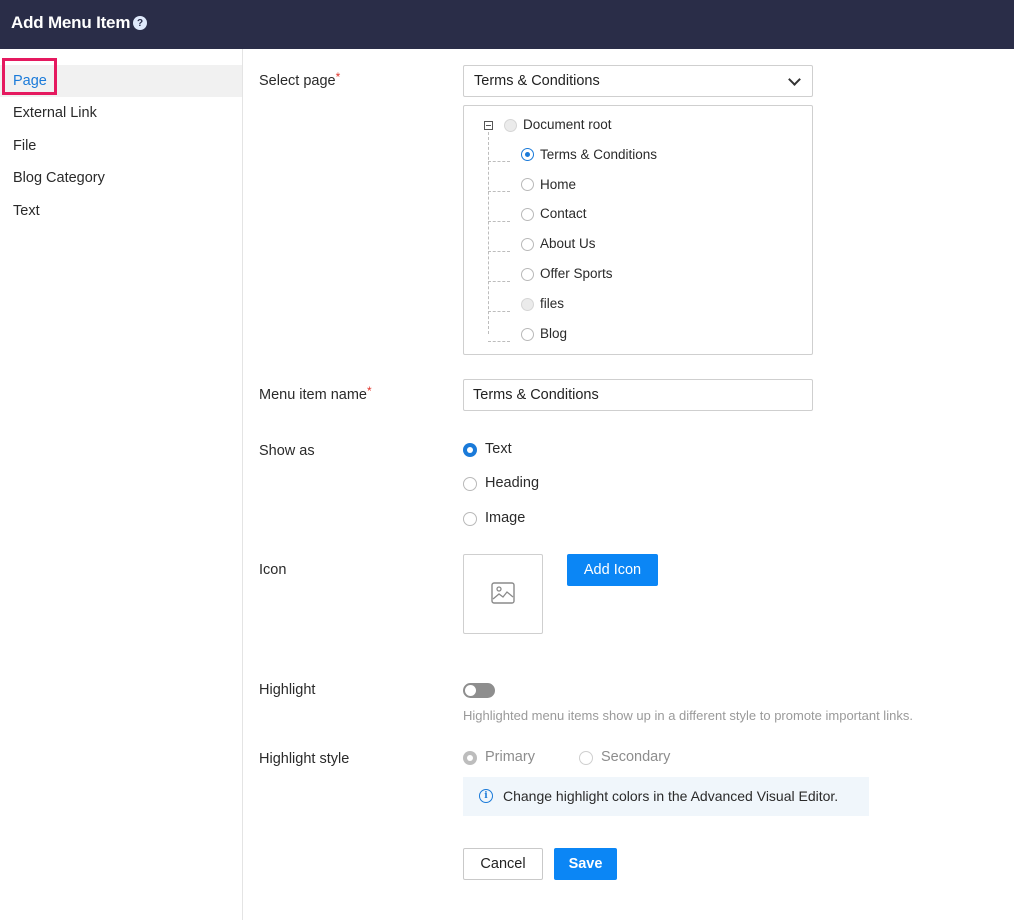  I want to click on select-page-label-text: Select page, so click(297, 81).